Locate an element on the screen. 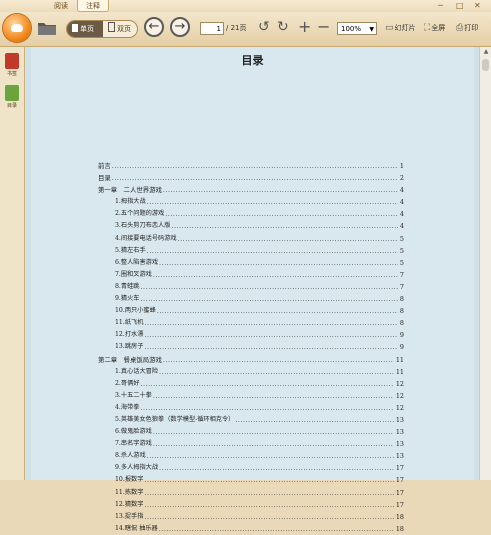 This screenshot has height=535, width=491. prev-page-button: ← is located at coordinates (154, 27).